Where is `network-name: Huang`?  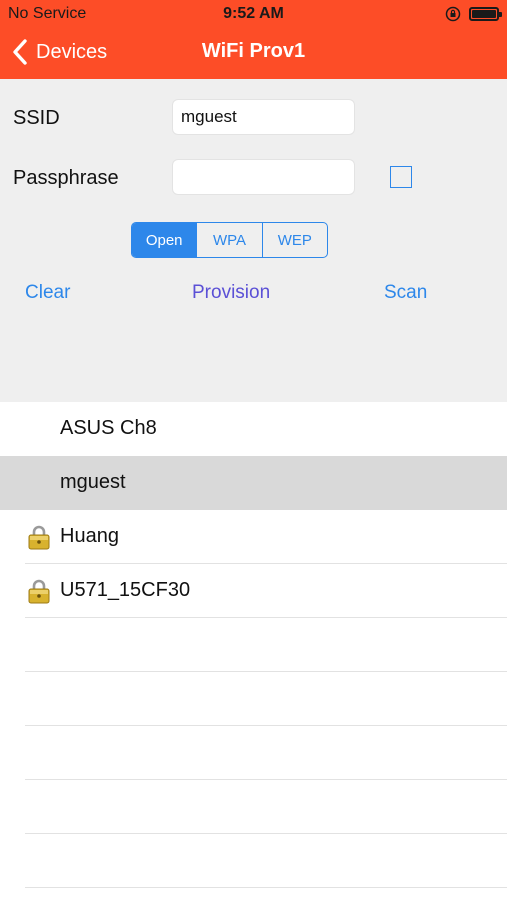
network-name: Huang is located at coordinates (89, 536).